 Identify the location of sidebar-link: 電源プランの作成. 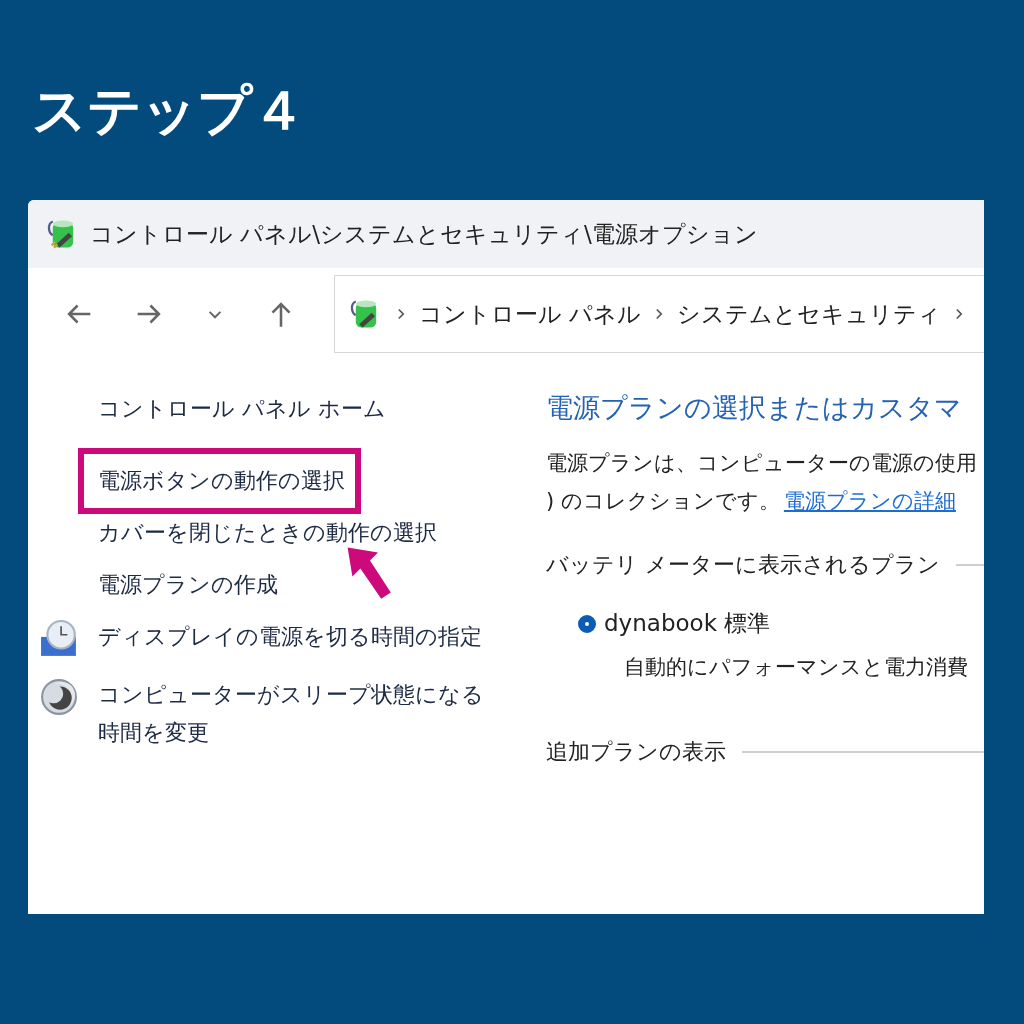
(188, 585).